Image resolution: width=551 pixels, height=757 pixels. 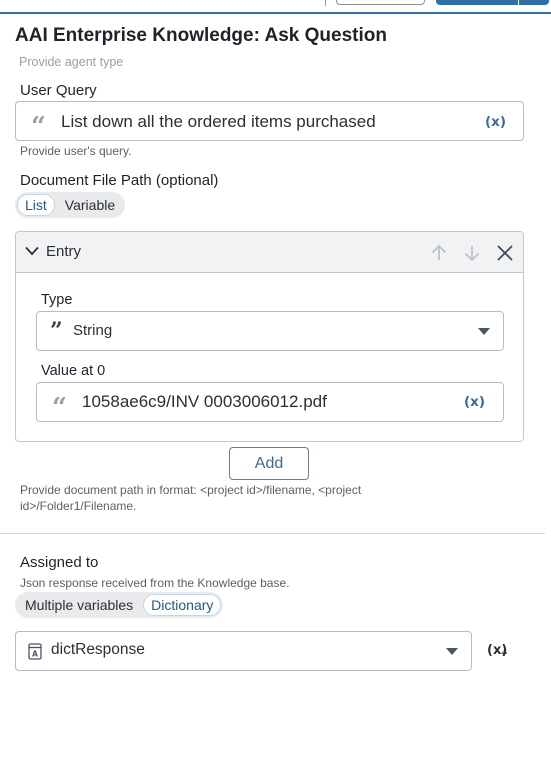 What do you see at coordinates (182, 605) in the screenshot?
I see `toggle-option-dictionary: Dictionary` at bounding box center [182, 605].